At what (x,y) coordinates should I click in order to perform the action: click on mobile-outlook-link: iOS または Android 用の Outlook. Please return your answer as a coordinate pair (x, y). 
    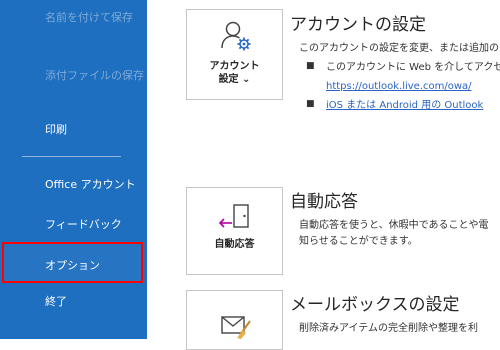
    Looking at the image, I should click on (404, 105).